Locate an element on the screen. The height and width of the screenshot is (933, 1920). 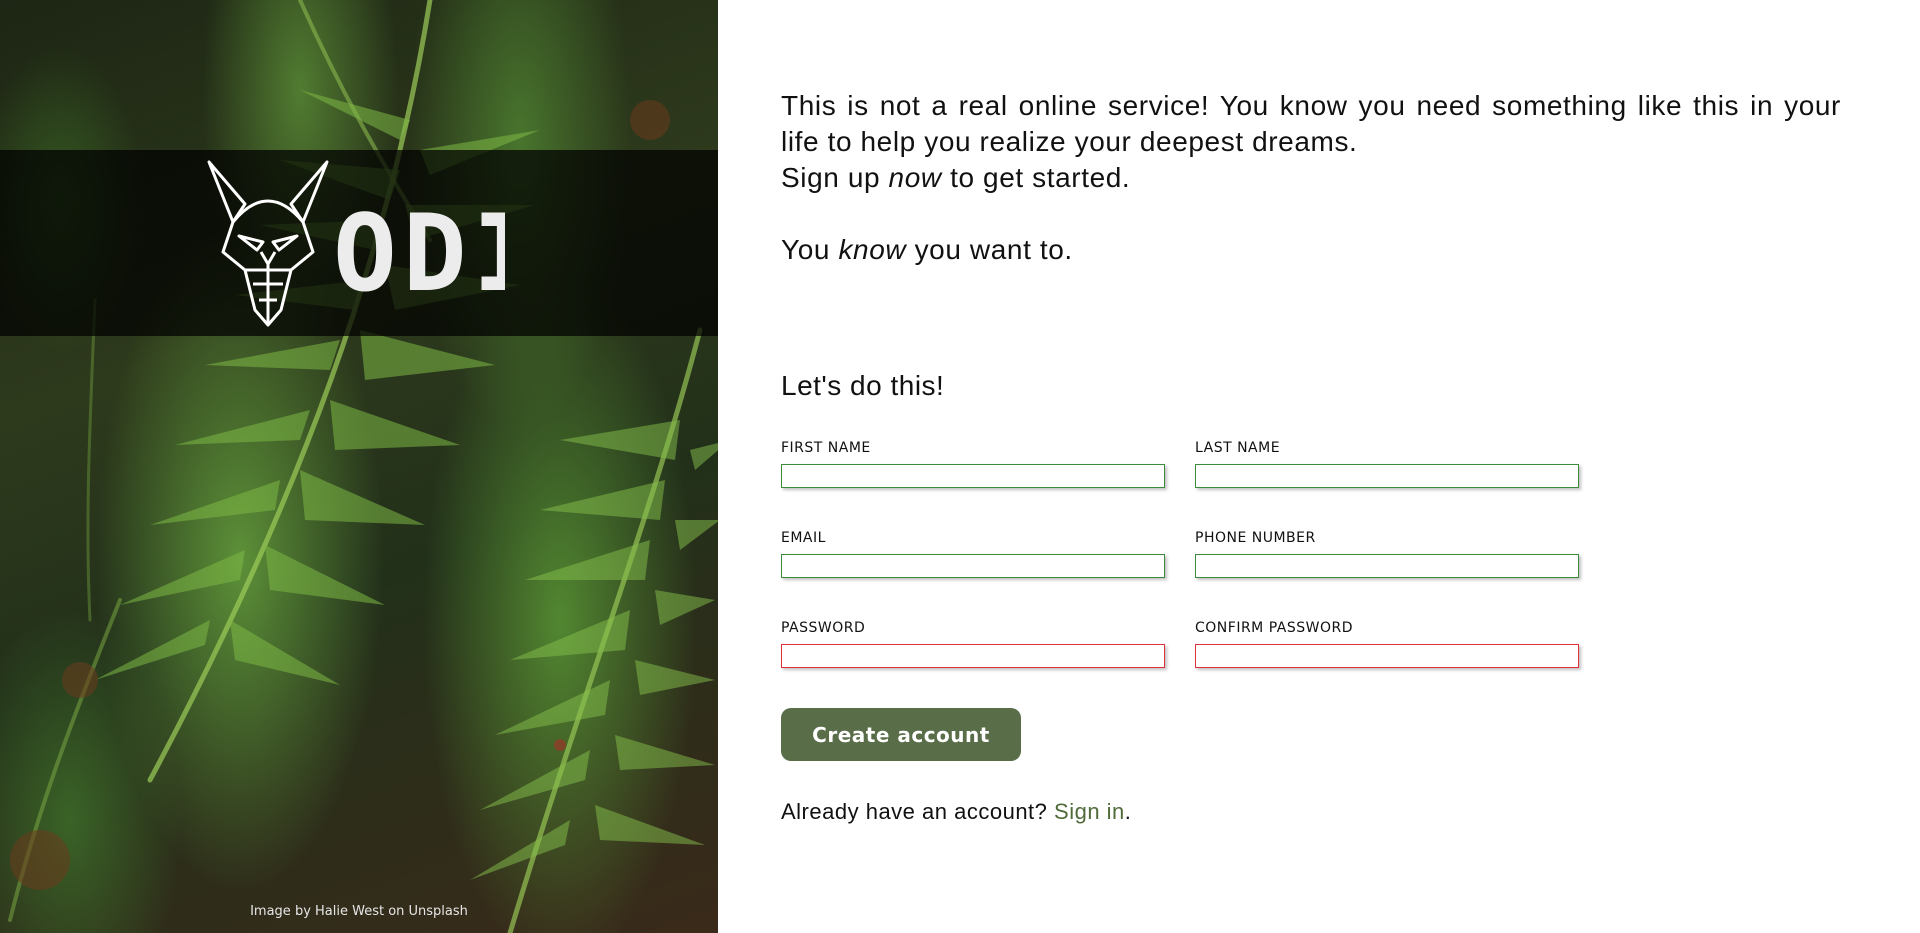
signin-prompt: Already have an account? Sign in. is located at coordinates (956, 812).